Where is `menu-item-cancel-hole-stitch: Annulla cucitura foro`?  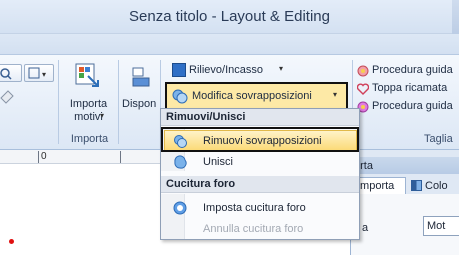
menu-item-cancel-hole-stitch: Annulla cucitura foro is located at coordinates (260, 229).